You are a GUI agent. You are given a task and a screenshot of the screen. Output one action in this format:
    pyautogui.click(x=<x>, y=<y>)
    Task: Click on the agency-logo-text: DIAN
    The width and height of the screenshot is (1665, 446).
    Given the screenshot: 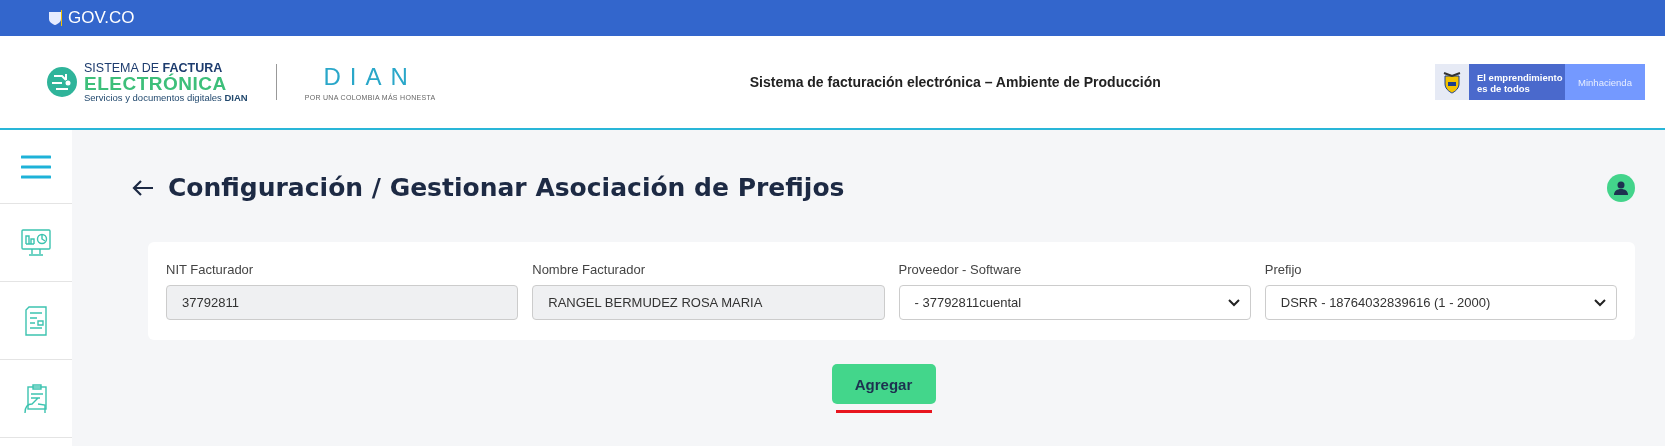 What is the action you would take?
    pyautogui.click(x=370, y=77)
    